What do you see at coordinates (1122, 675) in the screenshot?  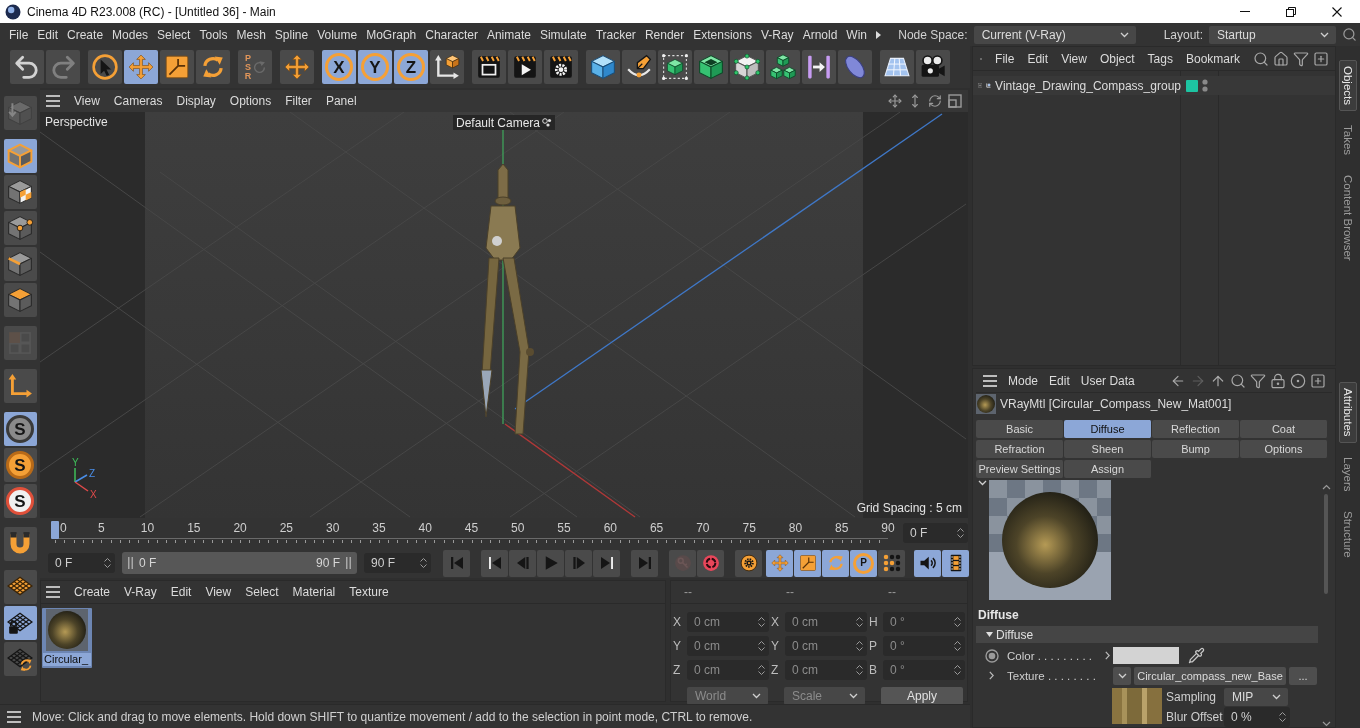 I see `texture-menu-button` at bounding box center [1122, 675].